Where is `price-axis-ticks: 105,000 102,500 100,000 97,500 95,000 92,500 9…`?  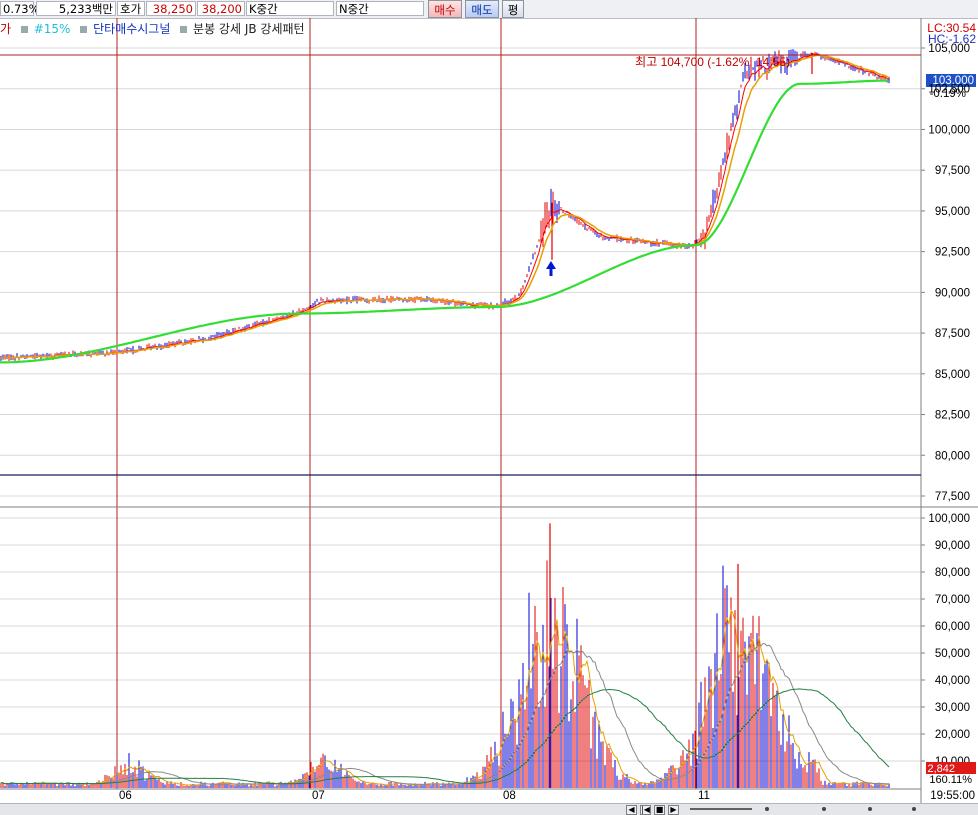 price-axis-ticks: 105,000 102,500 100,000 97,500 95,000 92,500 9… is located at coordinates (945, 273).